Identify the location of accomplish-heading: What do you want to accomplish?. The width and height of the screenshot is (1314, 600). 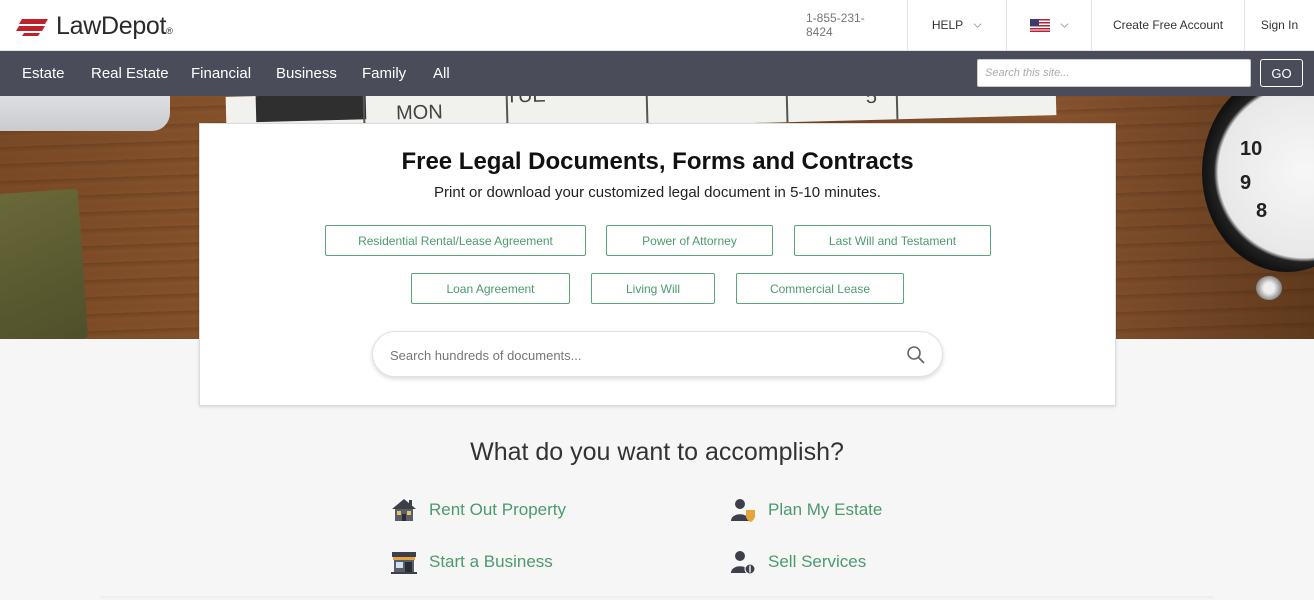
(657, 452).